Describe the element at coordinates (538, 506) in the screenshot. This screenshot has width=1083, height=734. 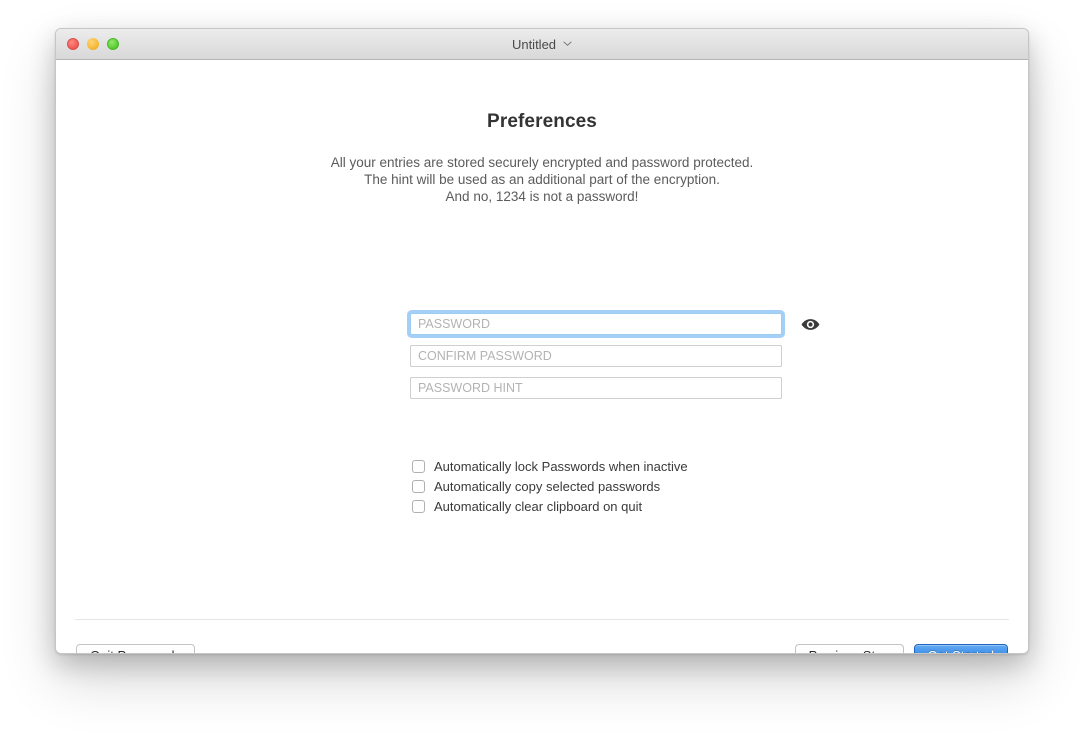
I see `option-label: Automatically clear clipboard on quit` at that location.